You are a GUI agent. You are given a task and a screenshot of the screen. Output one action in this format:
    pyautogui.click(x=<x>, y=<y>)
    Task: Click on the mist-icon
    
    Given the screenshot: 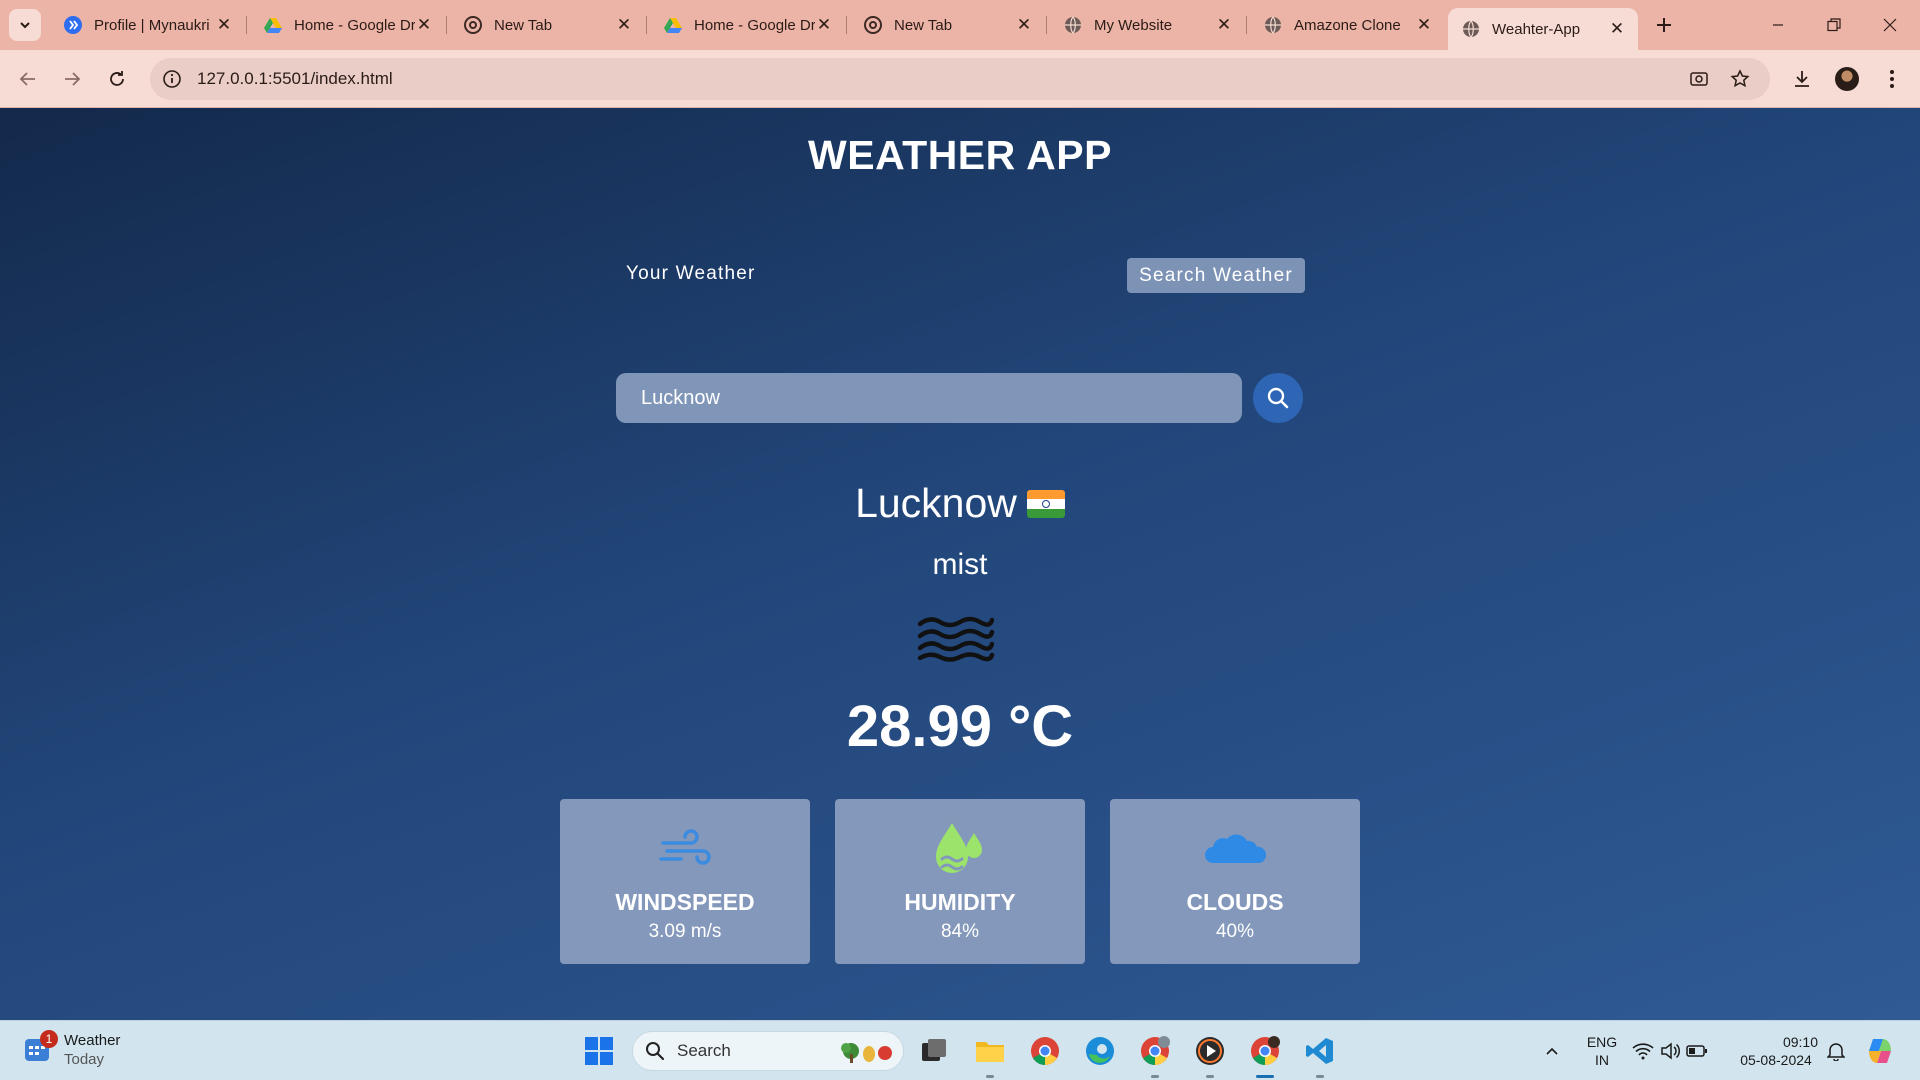 What is the action you would take?
    pyautogui.click(x=956, y=639)
    